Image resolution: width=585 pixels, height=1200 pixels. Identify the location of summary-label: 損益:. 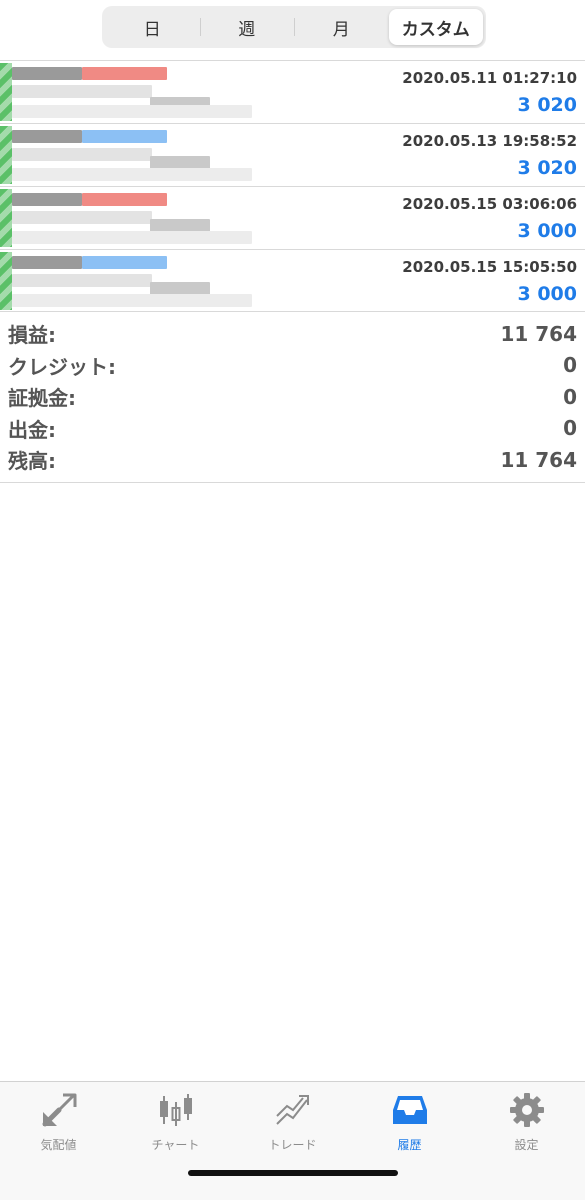
(32, 335).